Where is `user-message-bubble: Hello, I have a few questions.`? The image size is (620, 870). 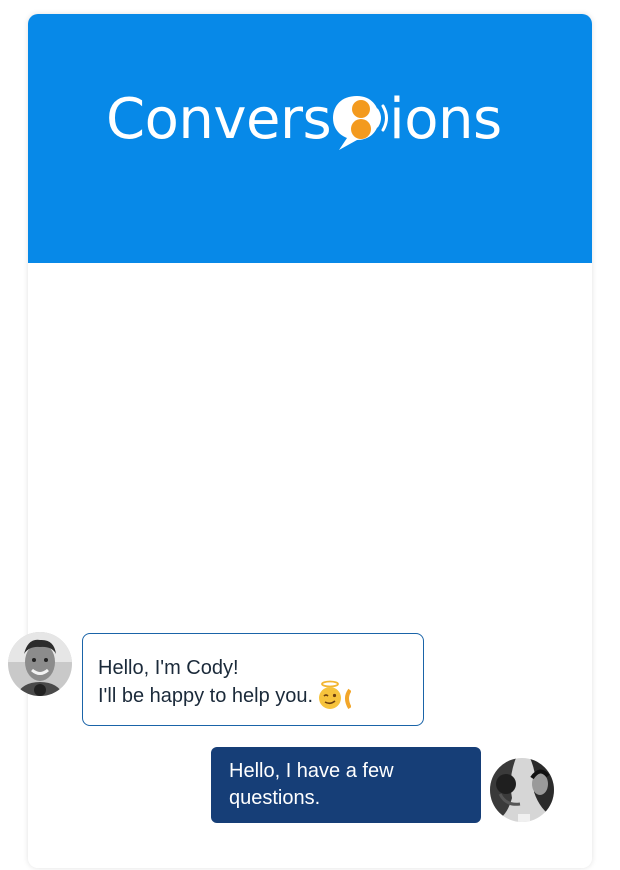 user-message-bubble: Hello, I have a few questions. is located at coordinates (346, 785).